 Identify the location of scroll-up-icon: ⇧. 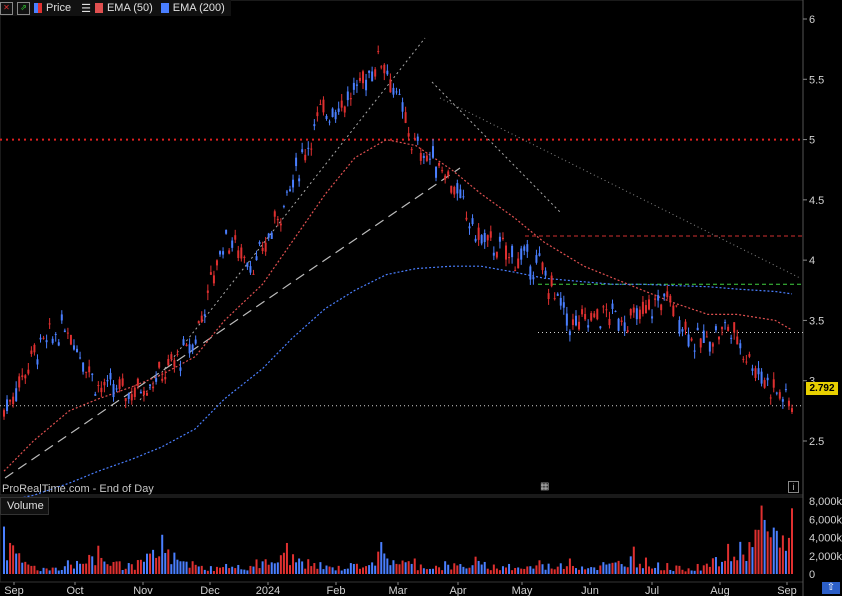
(831, 588).